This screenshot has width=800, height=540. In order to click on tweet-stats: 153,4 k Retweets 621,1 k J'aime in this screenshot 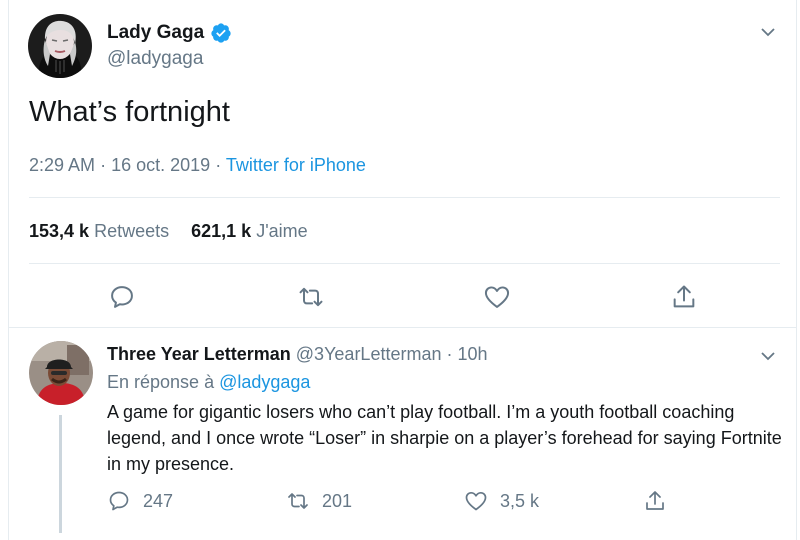, I will do `click(168, 231)`.